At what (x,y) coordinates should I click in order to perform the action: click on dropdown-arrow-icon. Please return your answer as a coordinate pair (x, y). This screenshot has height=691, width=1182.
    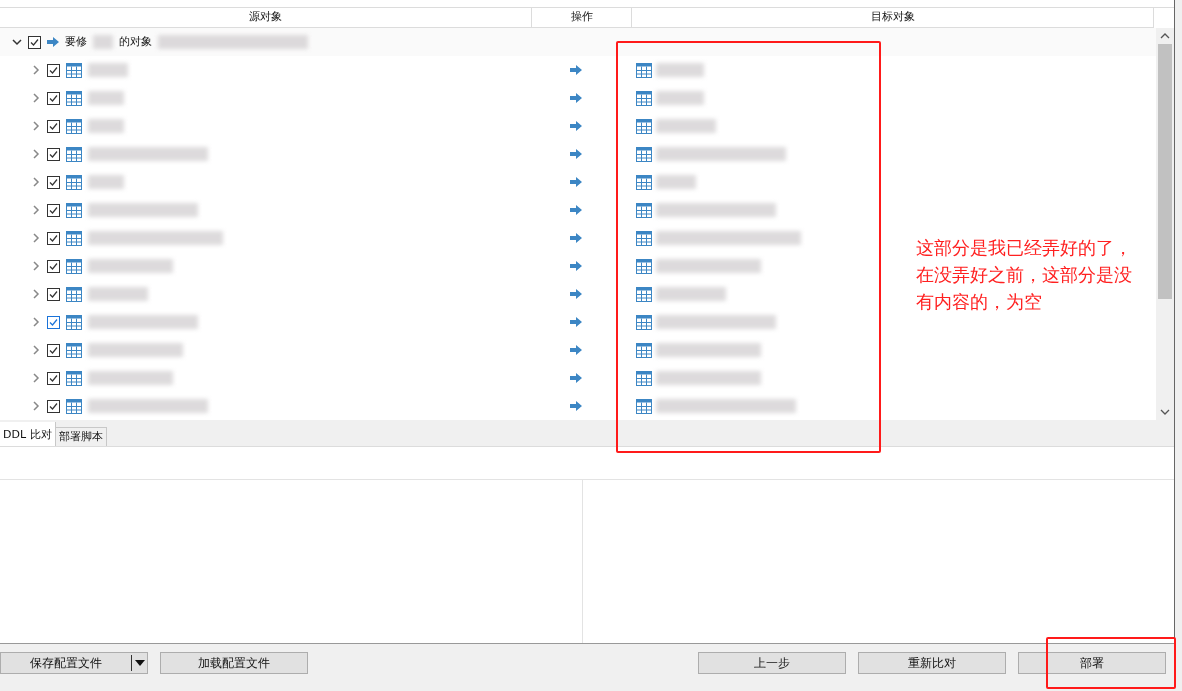
    Looking at the image, I should click on (139, 662).